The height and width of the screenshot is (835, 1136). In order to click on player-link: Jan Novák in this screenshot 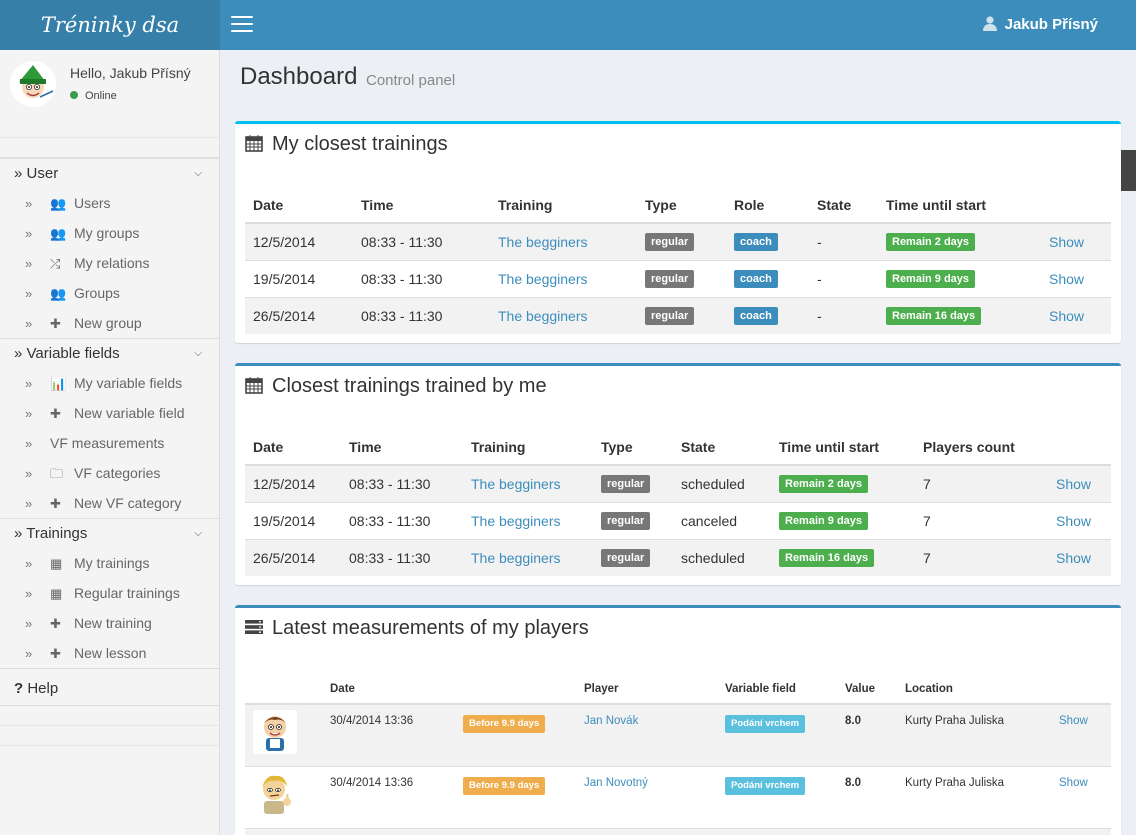, I will do `click(611, 721)`.